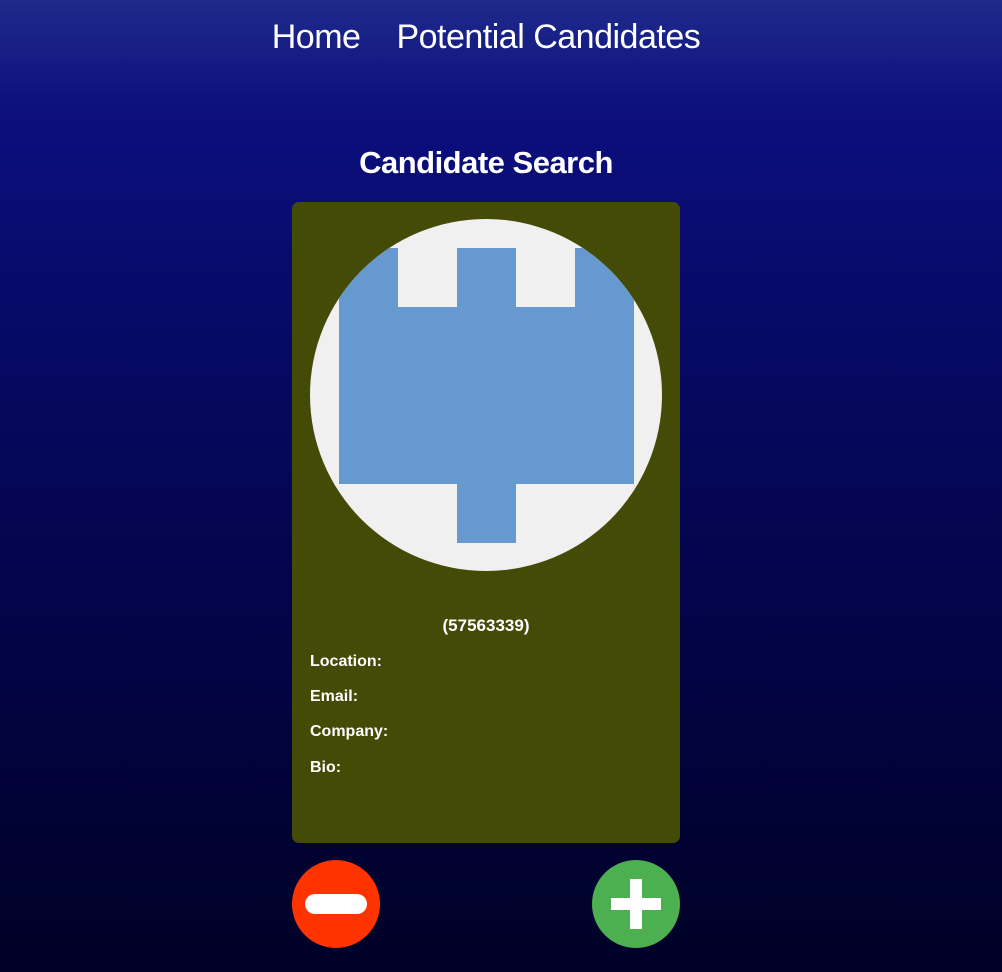 The image size is (1002, 972). I want to click on save-candidate-button, so click(636, 904).